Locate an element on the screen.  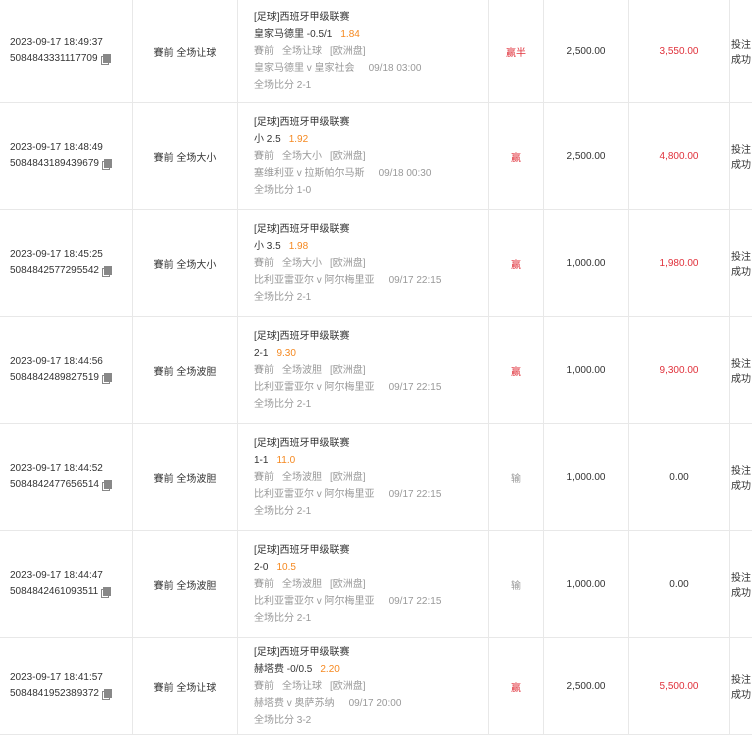
market-line: 賽前全场让球[欧洲盘] is located at coordinates (371, 51).